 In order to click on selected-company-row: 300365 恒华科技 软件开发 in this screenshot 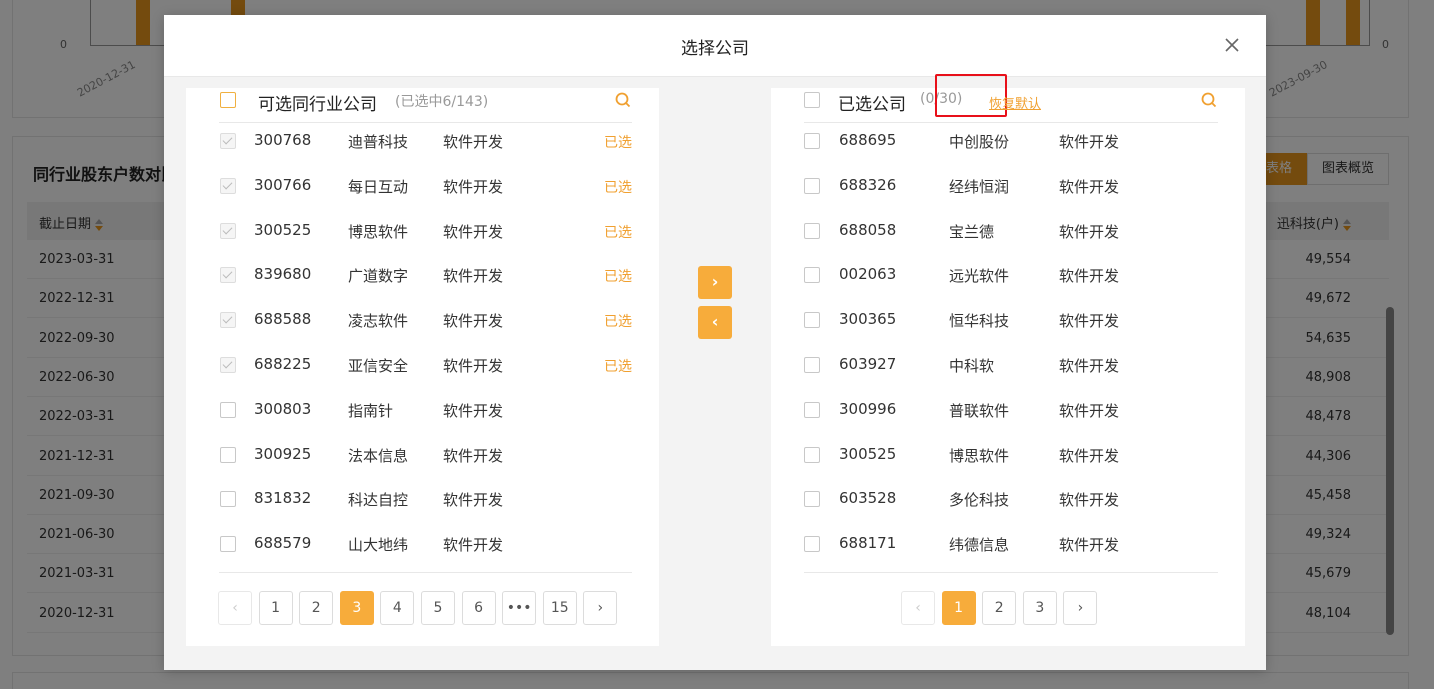, I will do `click(1011, 324)`.